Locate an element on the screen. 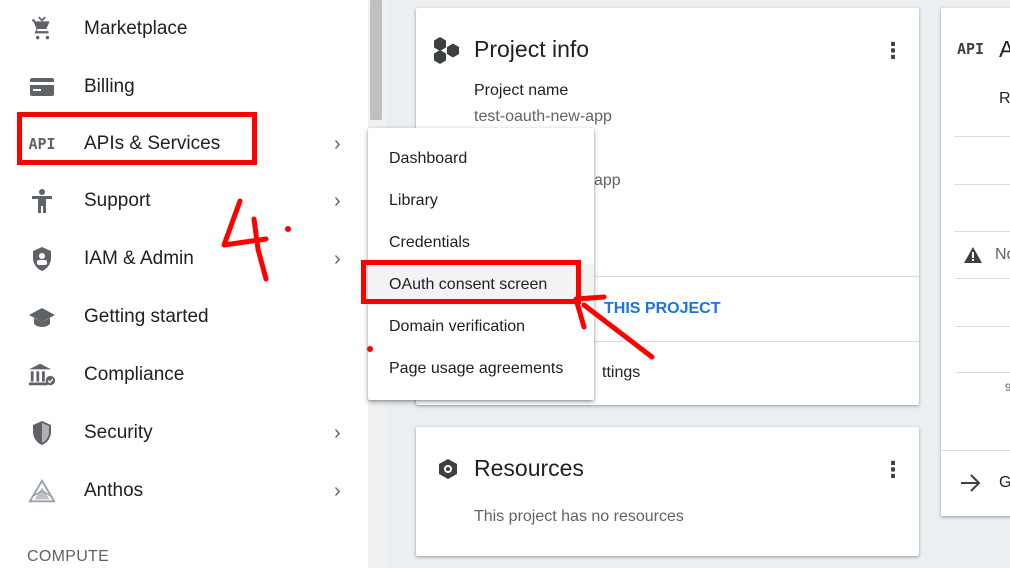 This screenshot has height=568, width=1010. project-settings-link: ttings is located at coordinates (621, 373).